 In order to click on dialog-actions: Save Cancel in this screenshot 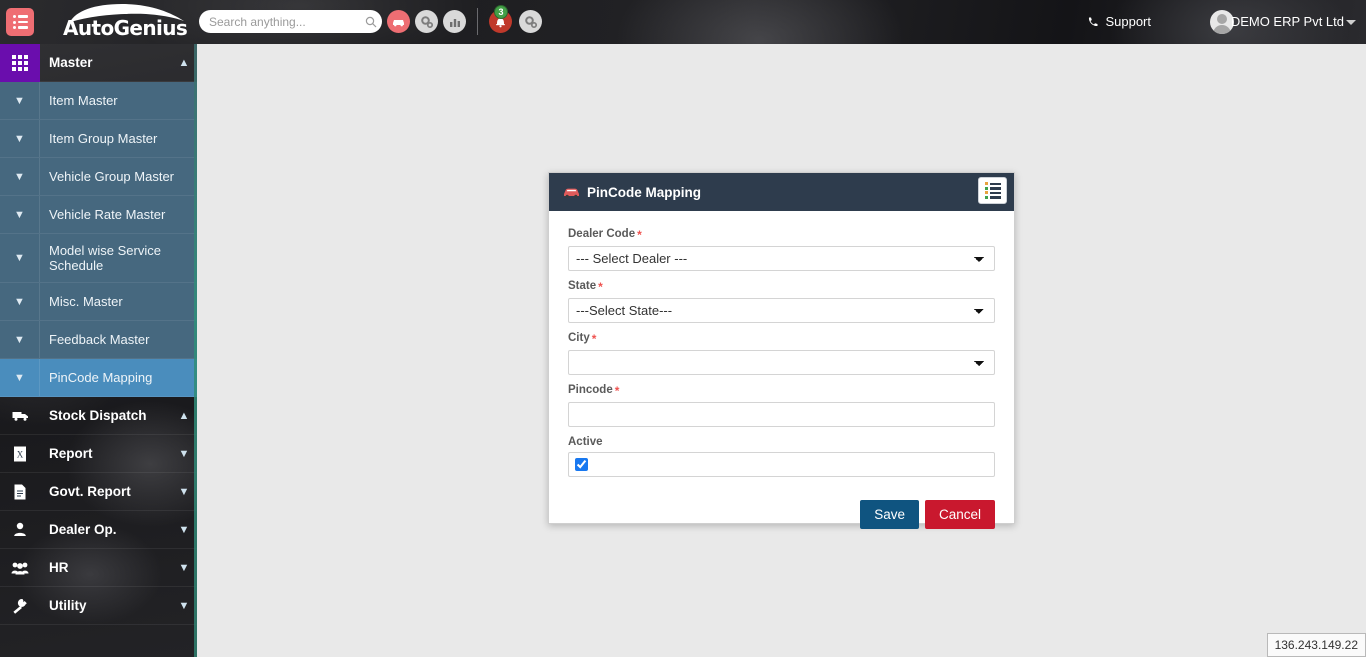, I will do `click(781, 507)`.